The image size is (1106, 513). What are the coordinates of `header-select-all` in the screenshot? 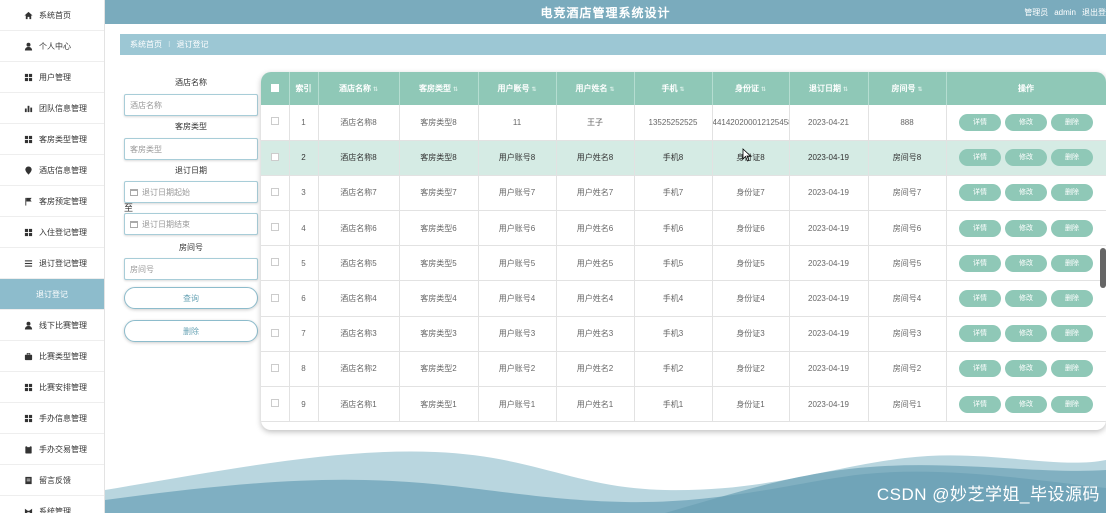 It's located at (275, 88).